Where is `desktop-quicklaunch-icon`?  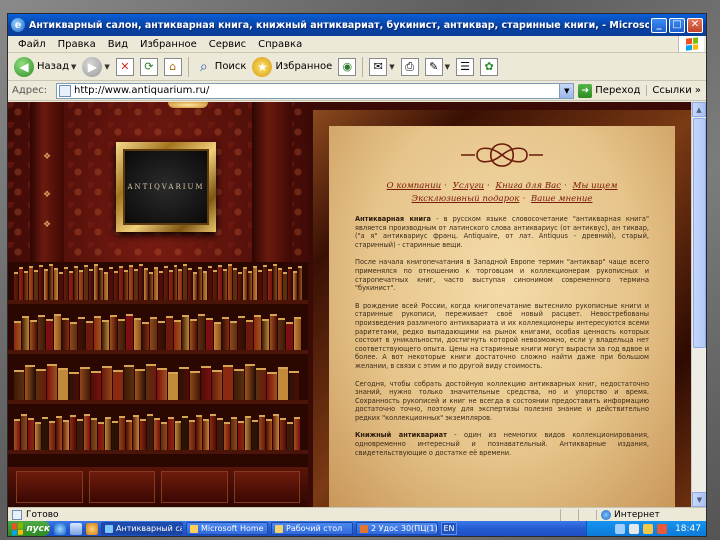
desktop-quicklaunch-icon is located at coordinates (76, 528).